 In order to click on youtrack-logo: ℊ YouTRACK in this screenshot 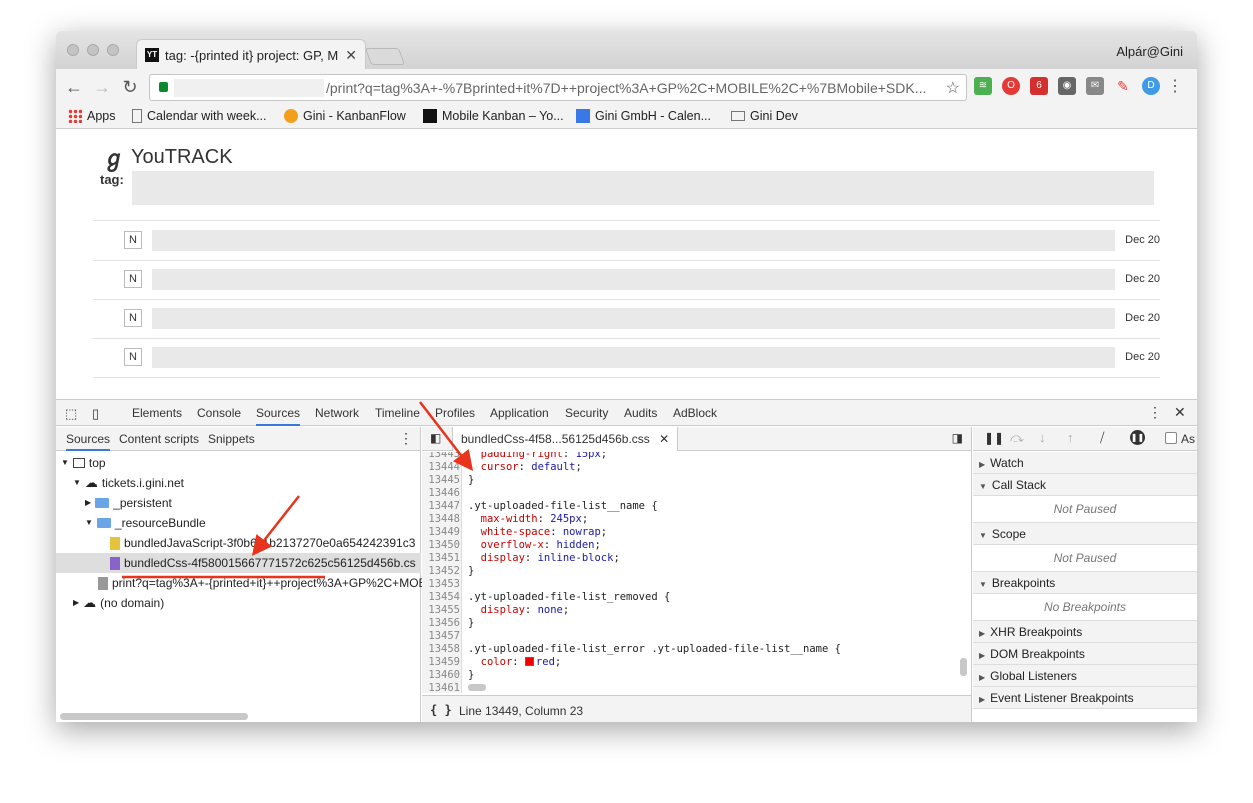, I will do `click(168, 157)`.